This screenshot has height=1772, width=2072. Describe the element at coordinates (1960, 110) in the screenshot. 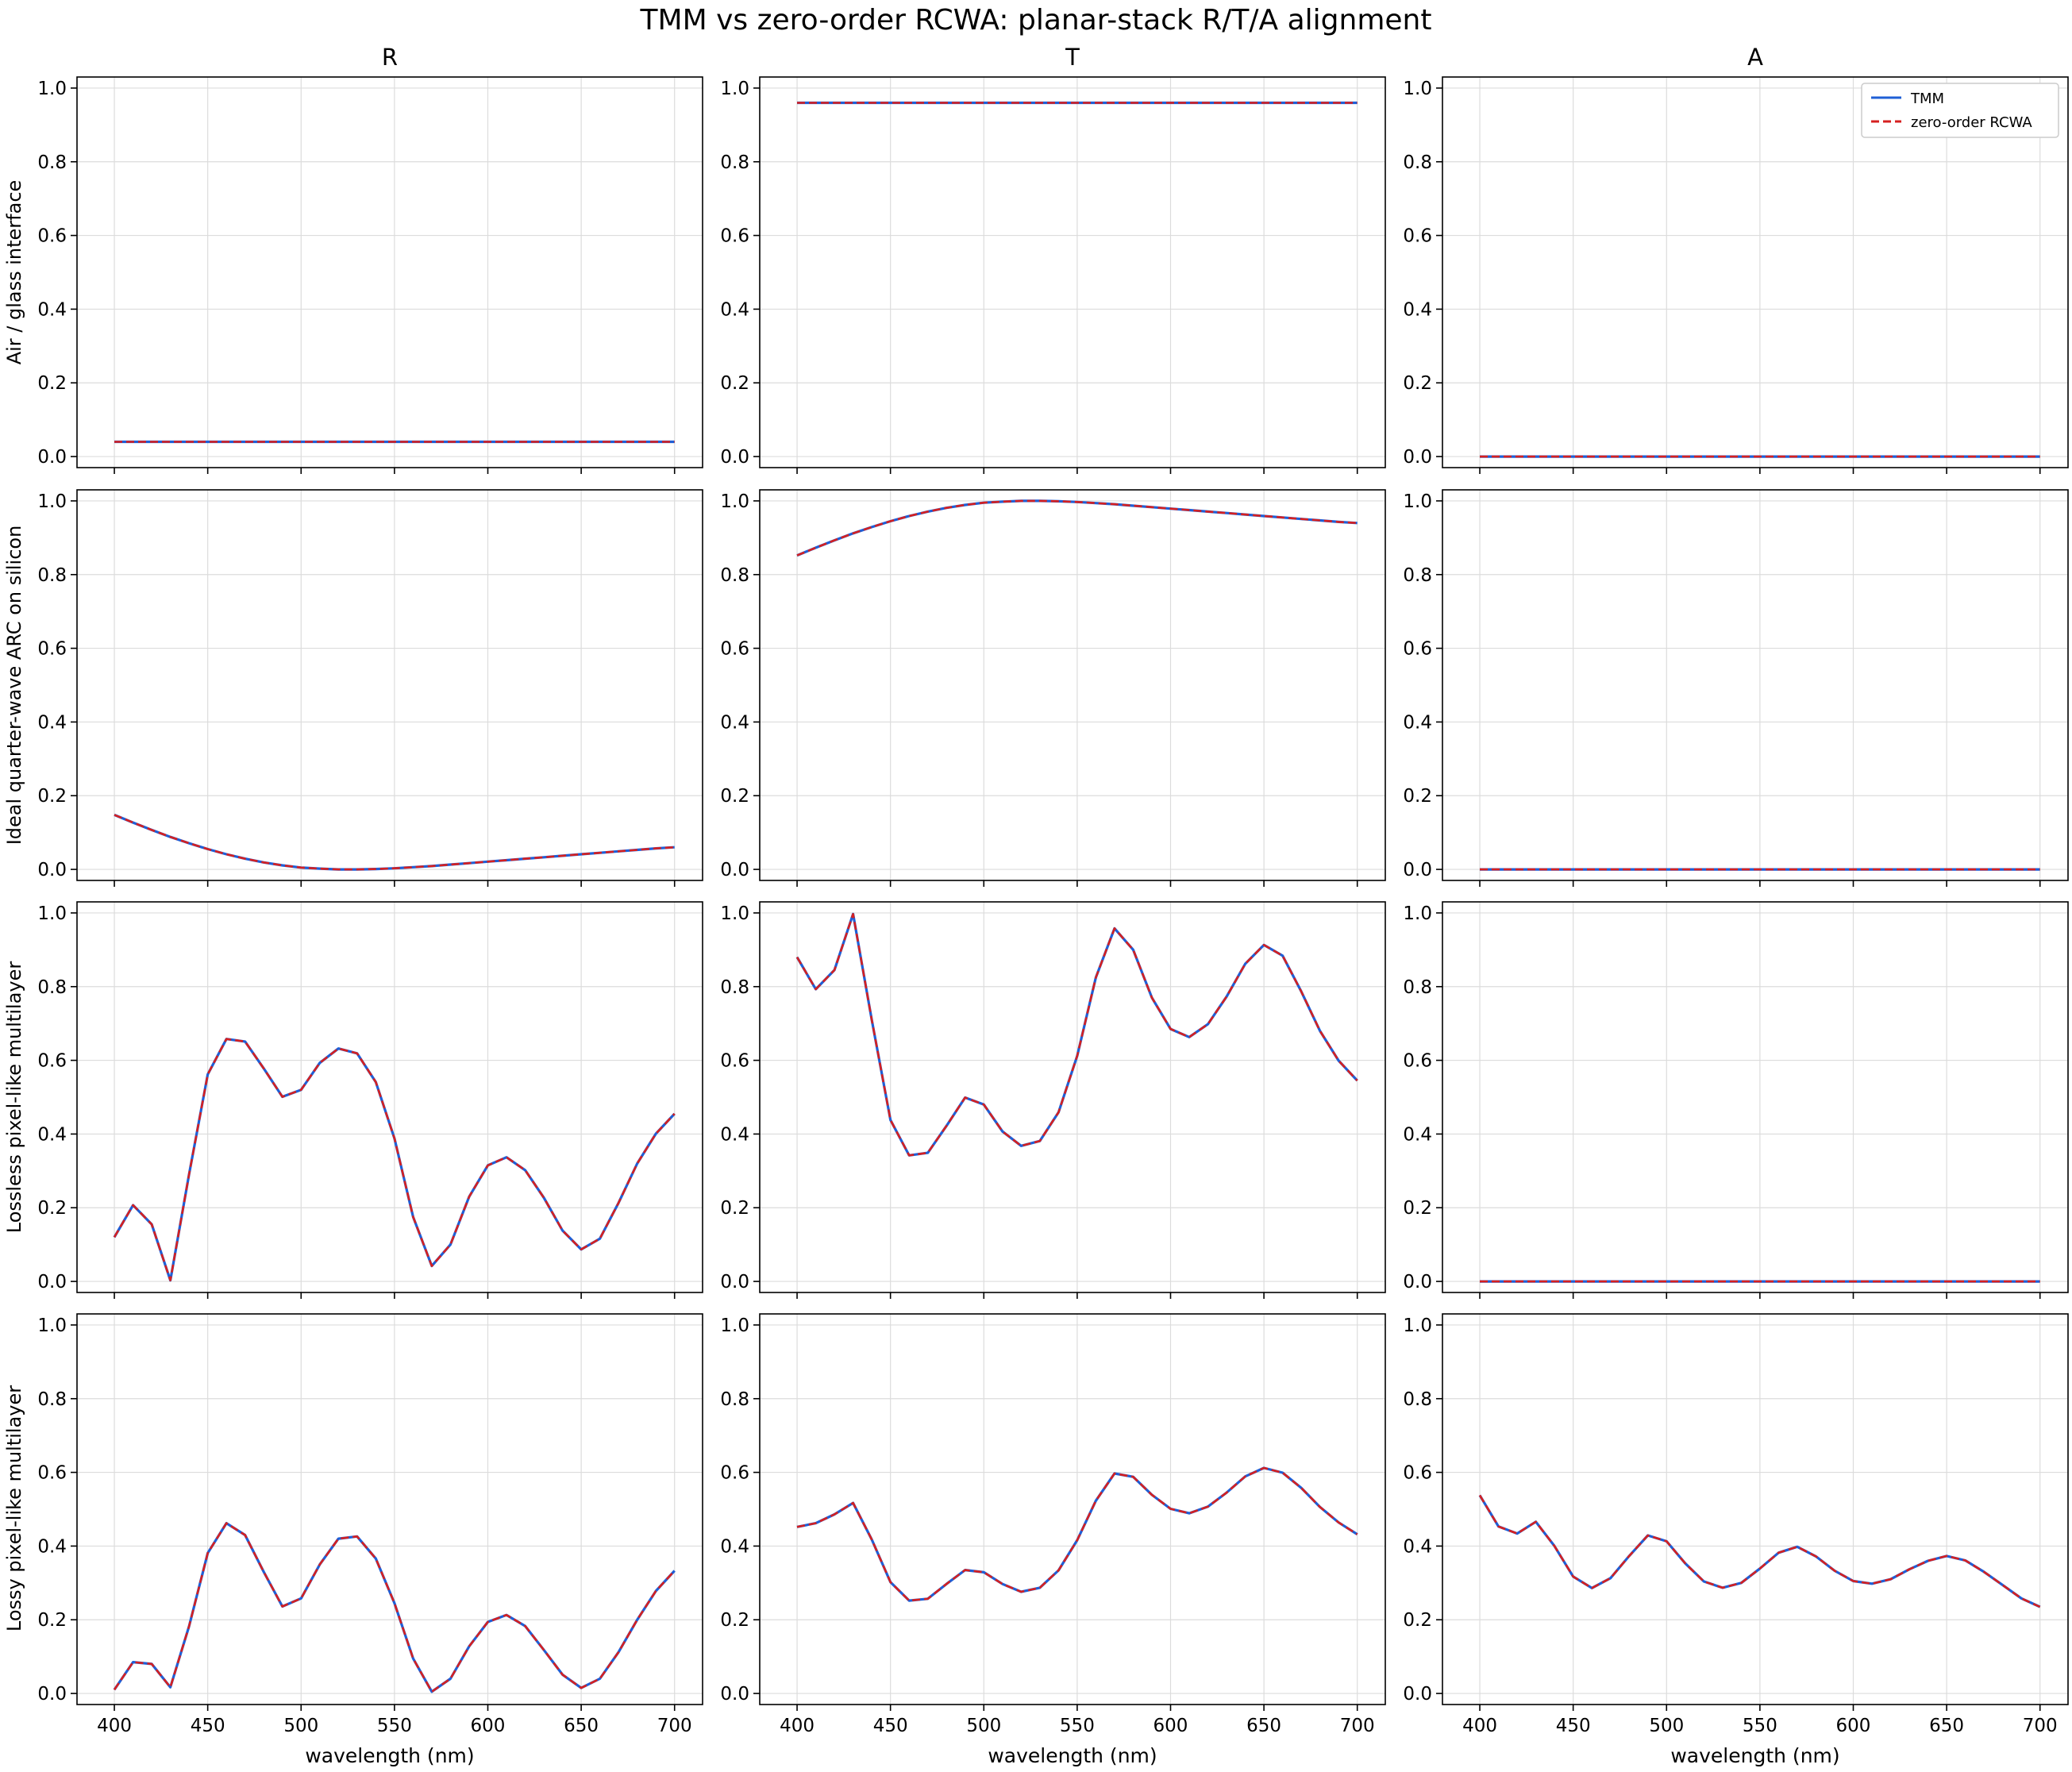

I see `legend: TMM zero-order RCWA` at that location.